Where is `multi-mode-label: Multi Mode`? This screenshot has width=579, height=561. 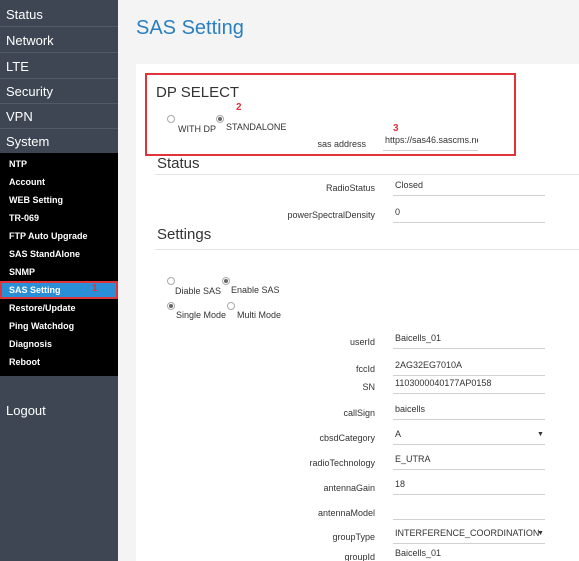 multi-mode-label: Multi Mode is located at coordinates (259, 315).